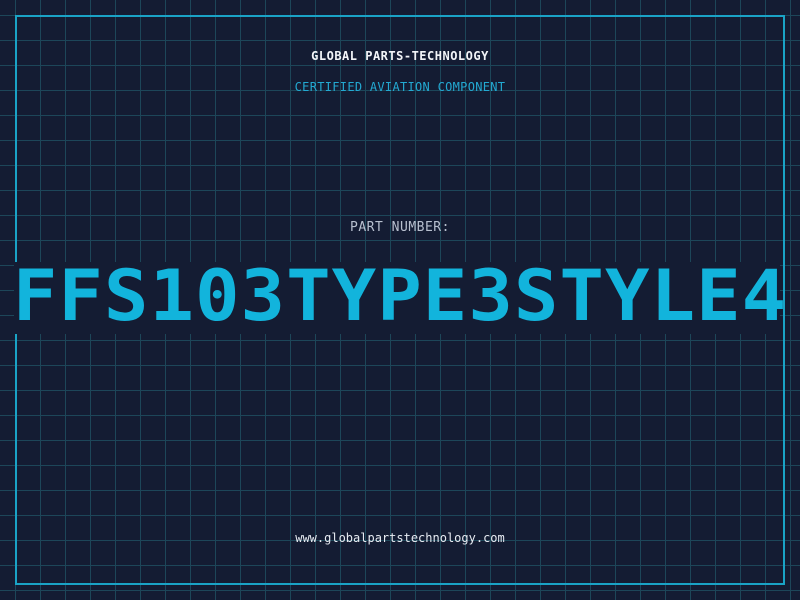 The width and height of the screenshot is (800, 600). Describe the element at coordinates (400, 296) in the screenshot. I see `part-number-value: FFS103TYPE3STYLE4` at that location.